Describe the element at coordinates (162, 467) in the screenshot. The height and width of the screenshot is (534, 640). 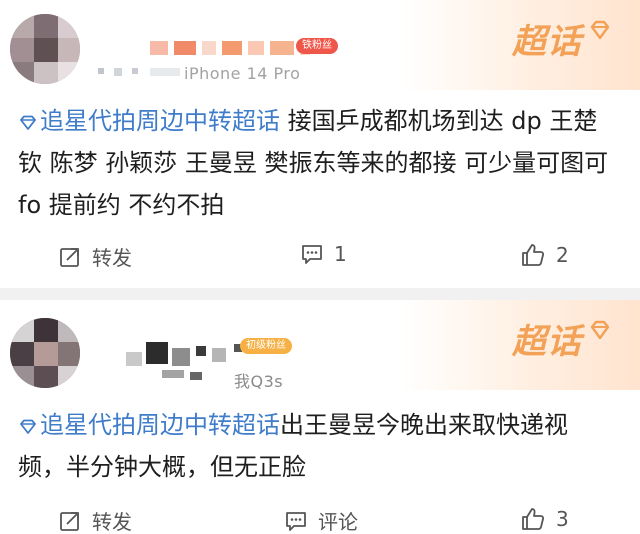
I see `content-line: 频，半分钟大概，但无正脸` at that location.